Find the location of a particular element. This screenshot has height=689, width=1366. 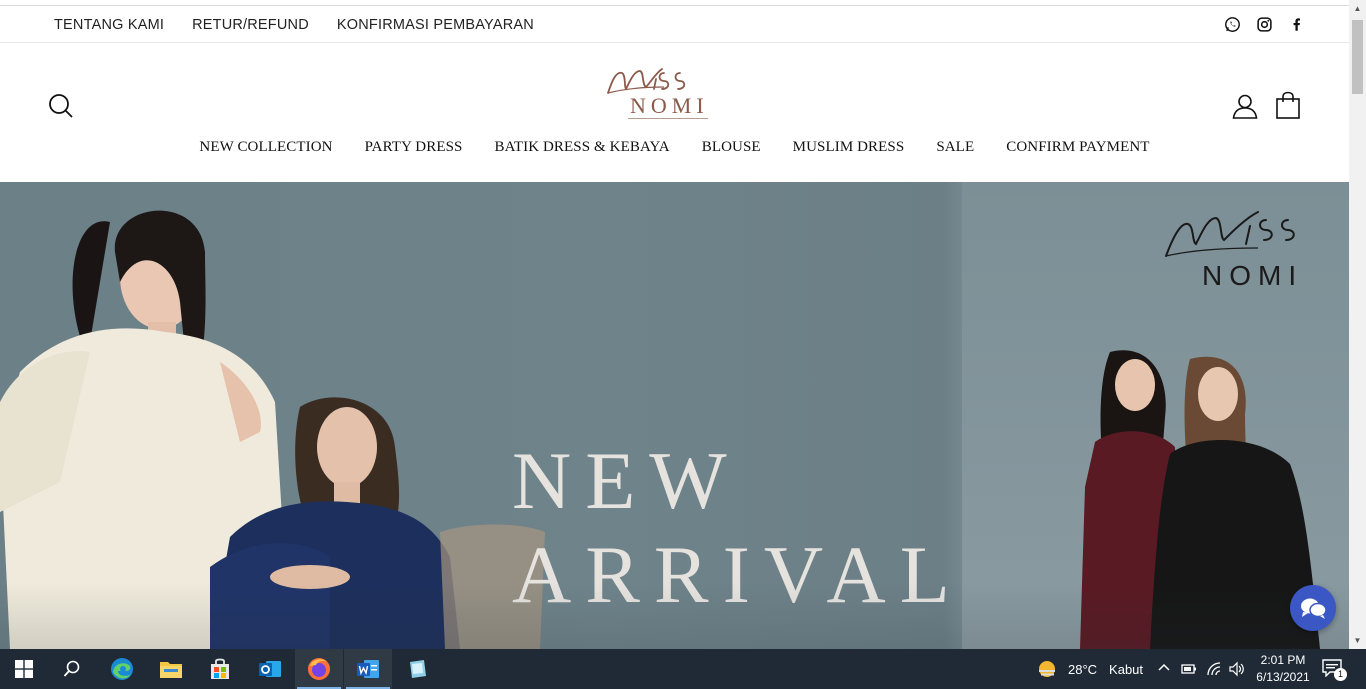

link-konfirmasi-pembayaran: KONFIRMASI PEMBAYARAN is located at coordinates (435, 25).